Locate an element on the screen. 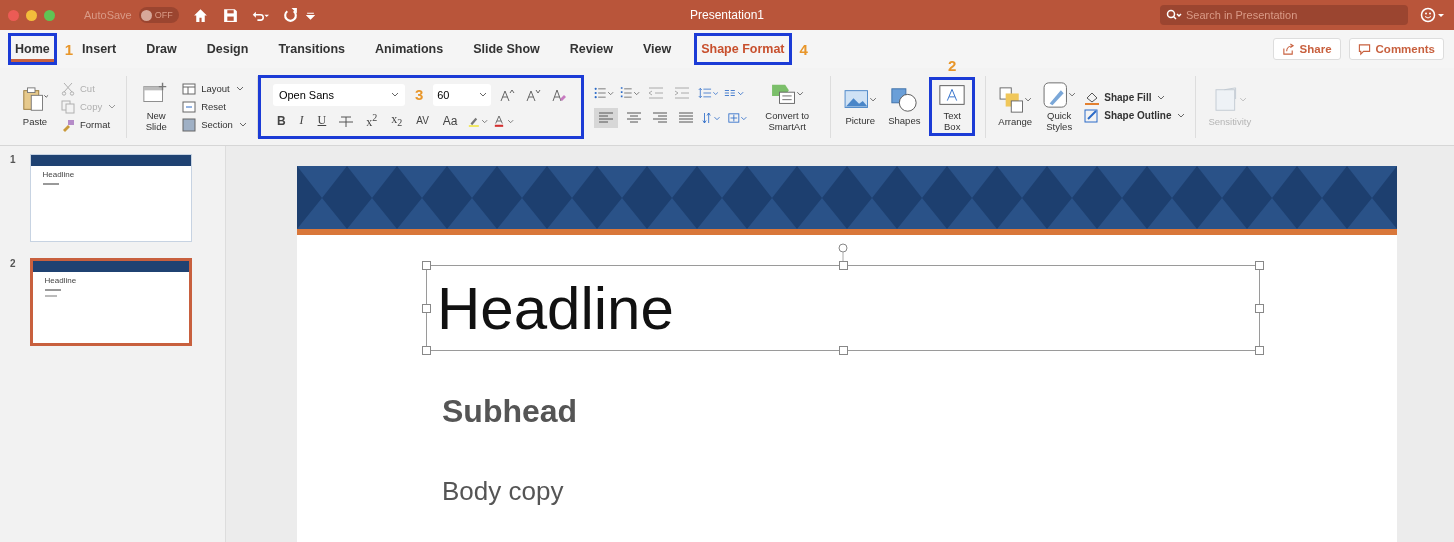 This screenshot has height=542, width=1454. scissors-icon is located at coordinates (68, 88).